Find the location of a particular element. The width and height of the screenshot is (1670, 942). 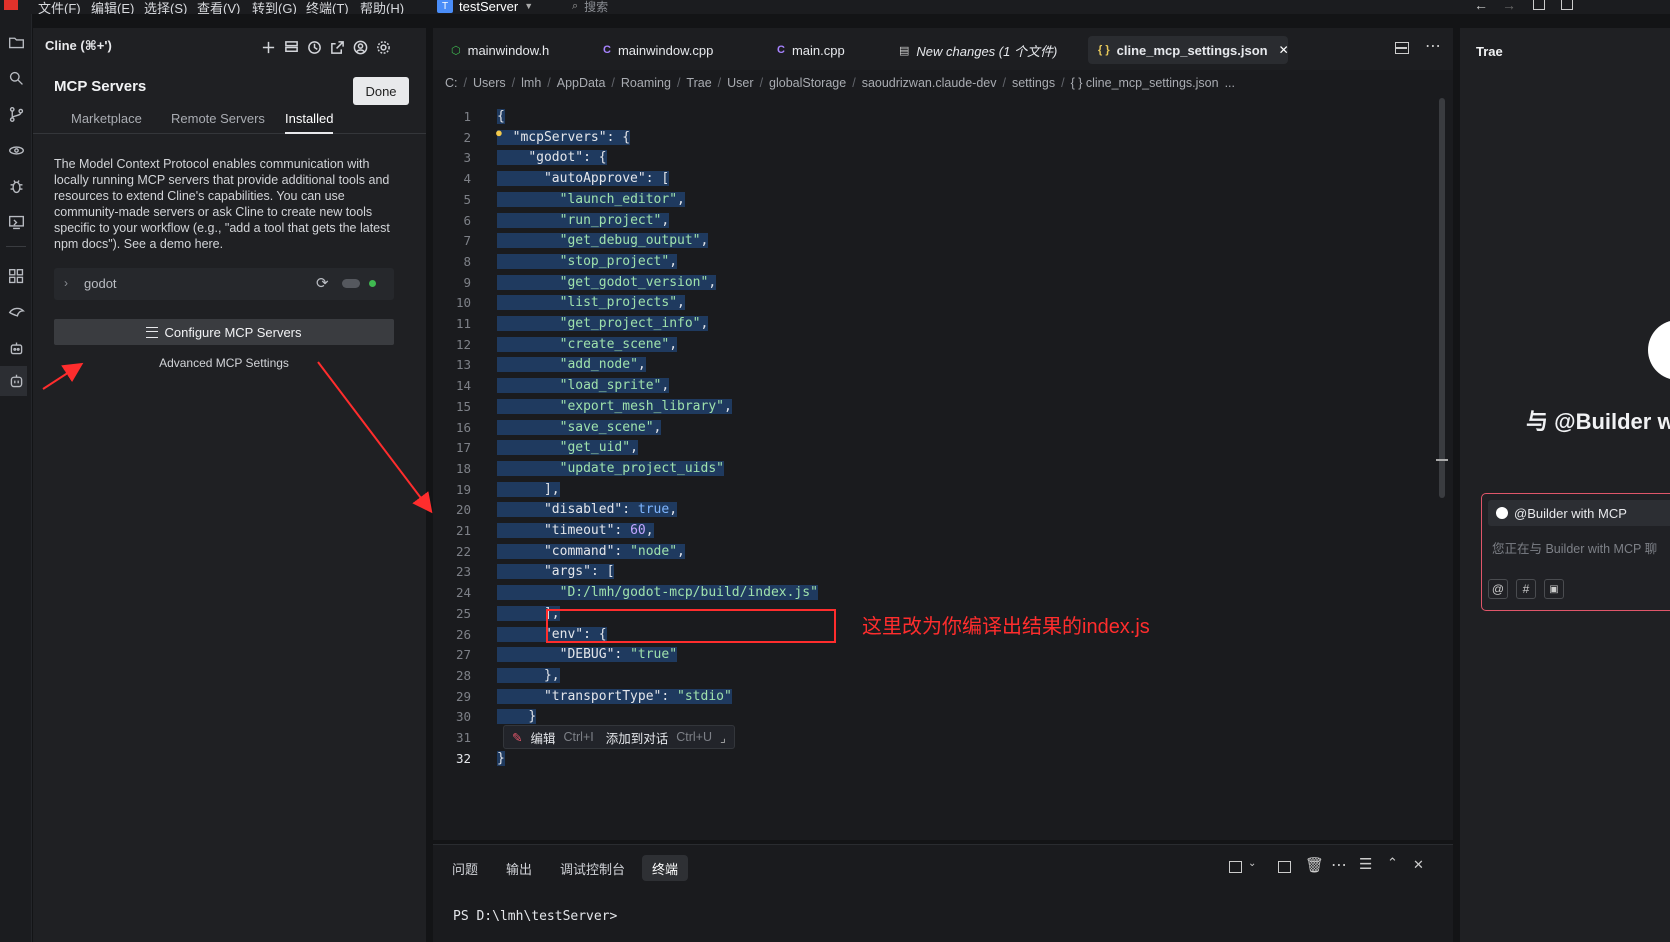

remote-explorer-icon is located at coordinates (16, 222).